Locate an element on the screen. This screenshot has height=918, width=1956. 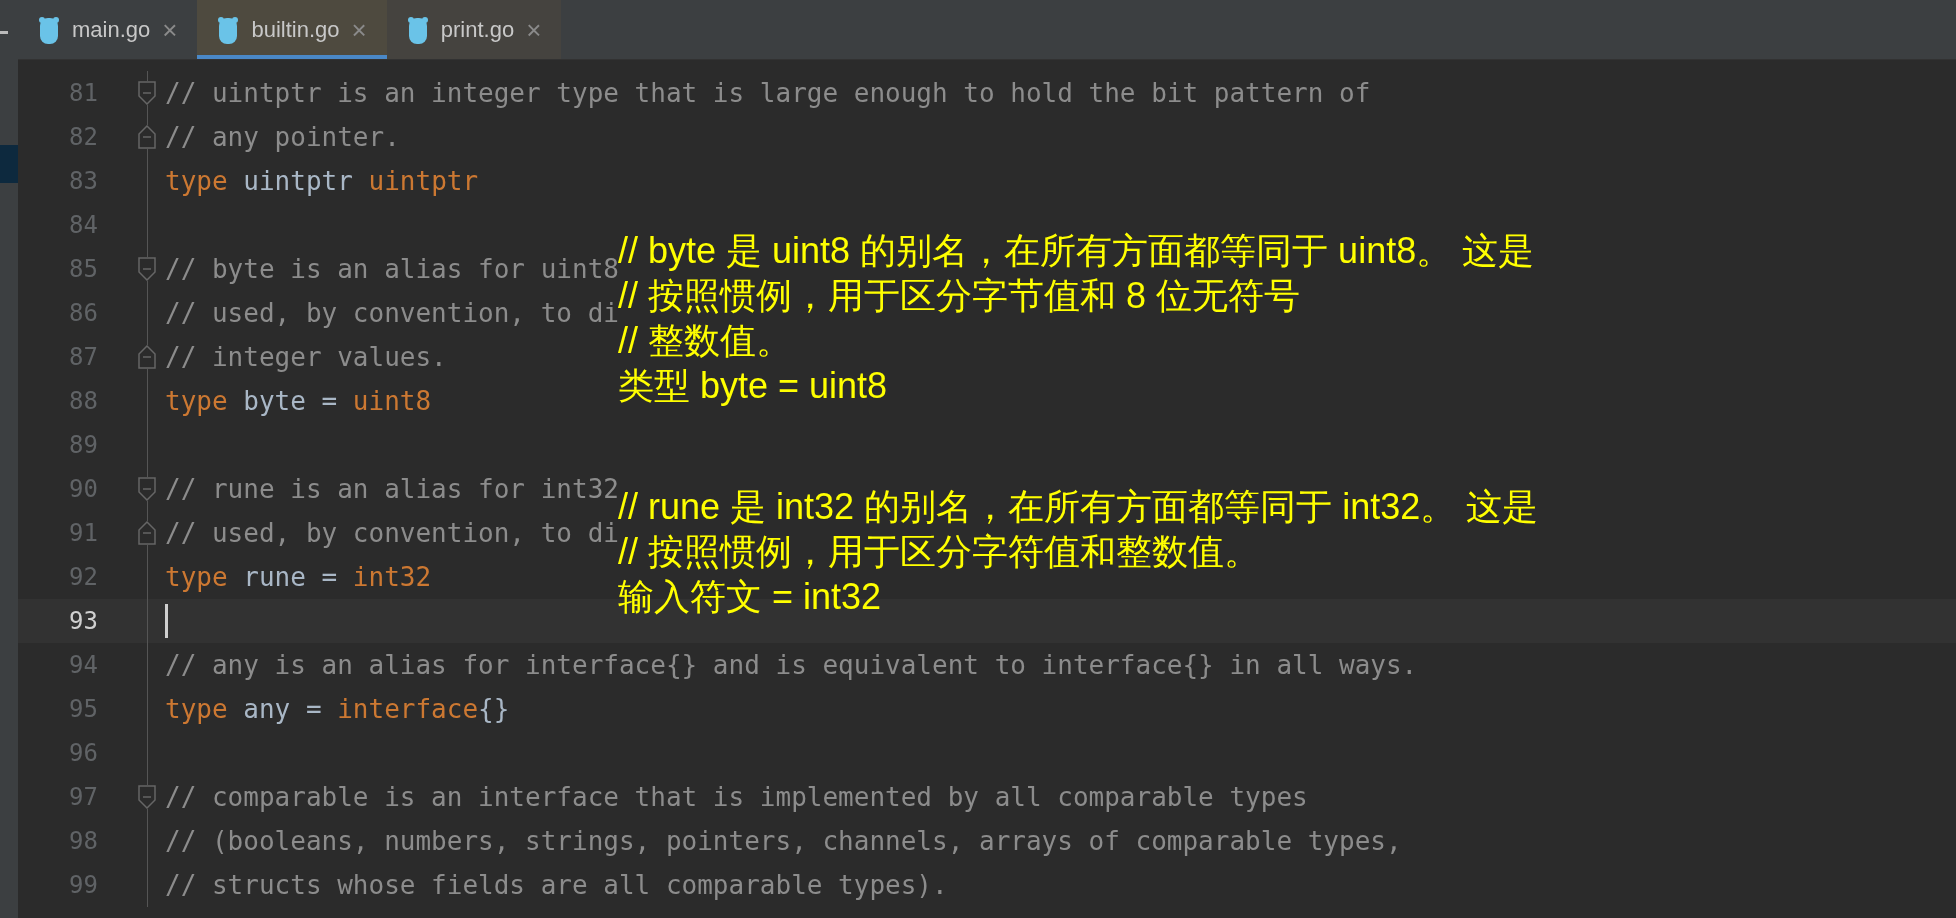
line-number: 89 is located at coordinates (83, 445).